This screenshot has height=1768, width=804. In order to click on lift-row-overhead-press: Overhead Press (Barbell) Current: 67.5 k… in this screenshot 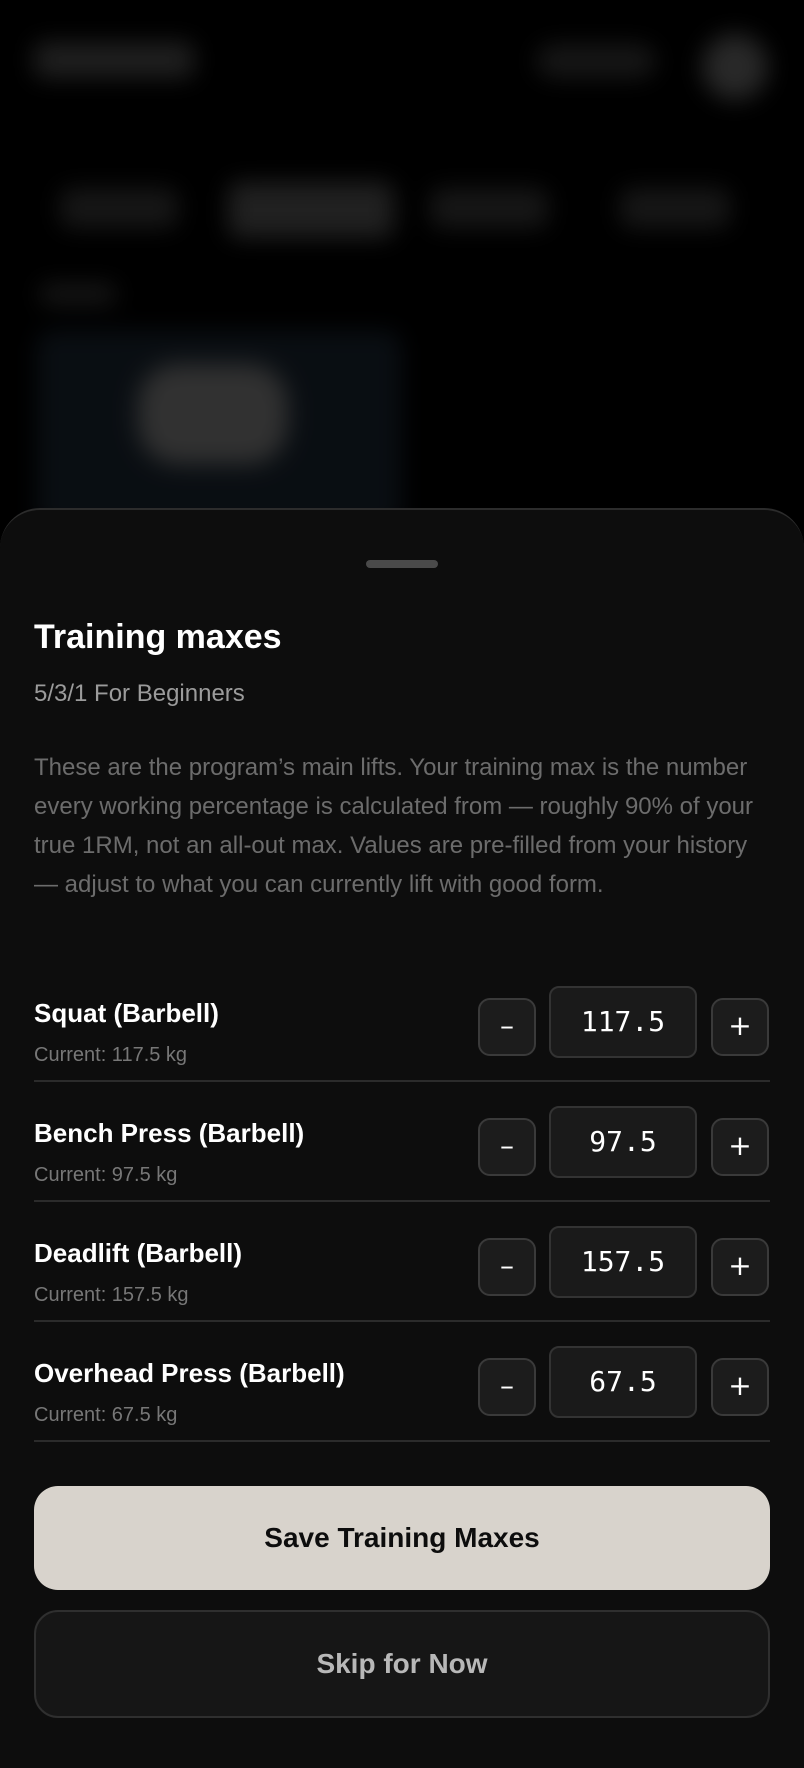, I will do `click(402, 1382)`.